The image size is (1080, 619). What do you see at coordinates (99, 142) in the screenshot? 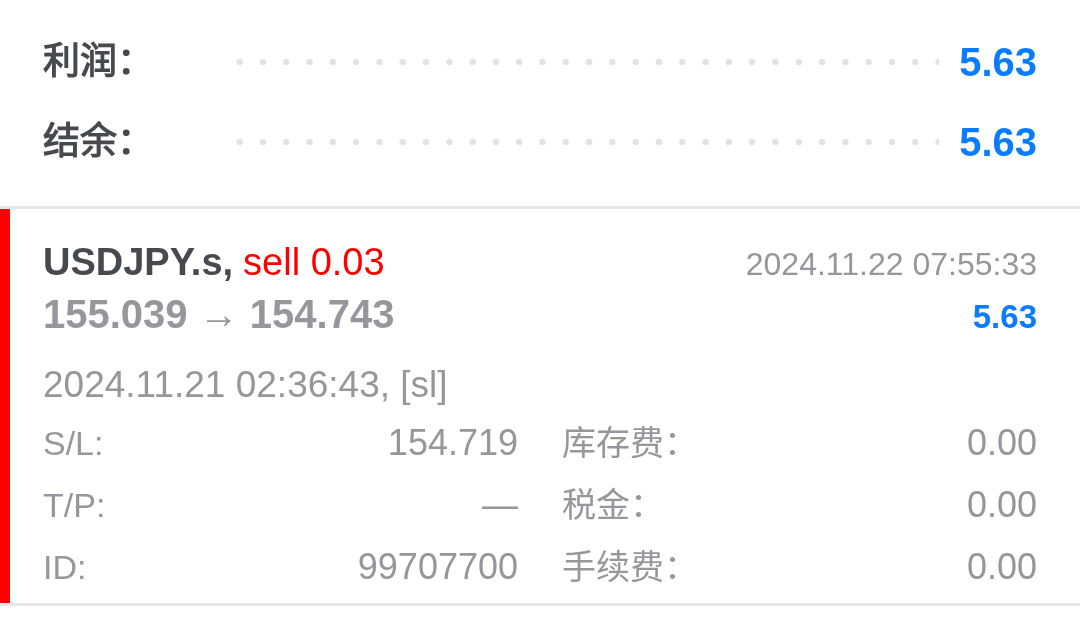
I see `summary-label: 结余：` at bounding box center [99, 142].